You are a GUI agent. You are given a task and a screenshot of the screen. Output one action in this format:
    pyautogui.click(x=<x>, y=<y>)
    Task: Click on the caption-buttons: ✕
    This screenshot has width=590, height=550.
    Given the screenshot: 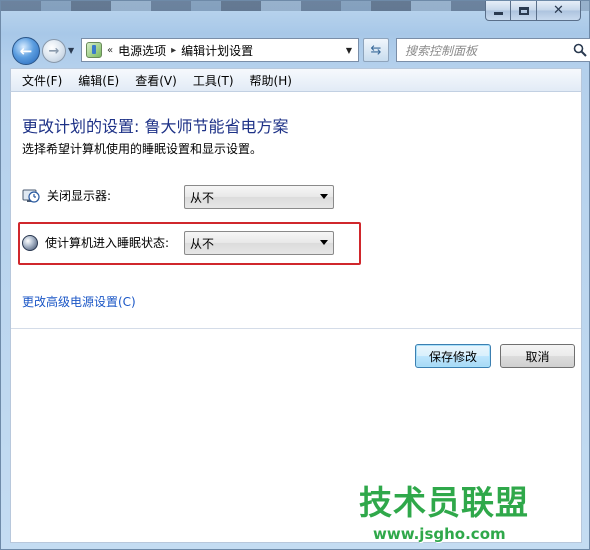 What is the action you would take?
    pyautogui.click(x=533, y=11)
    